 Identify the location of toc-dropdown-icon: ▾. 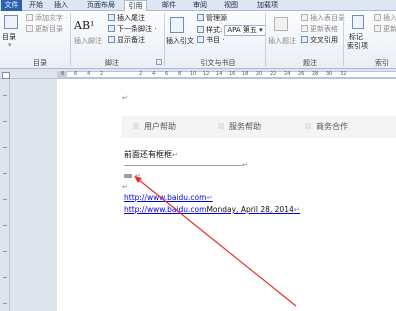
(10, 45).